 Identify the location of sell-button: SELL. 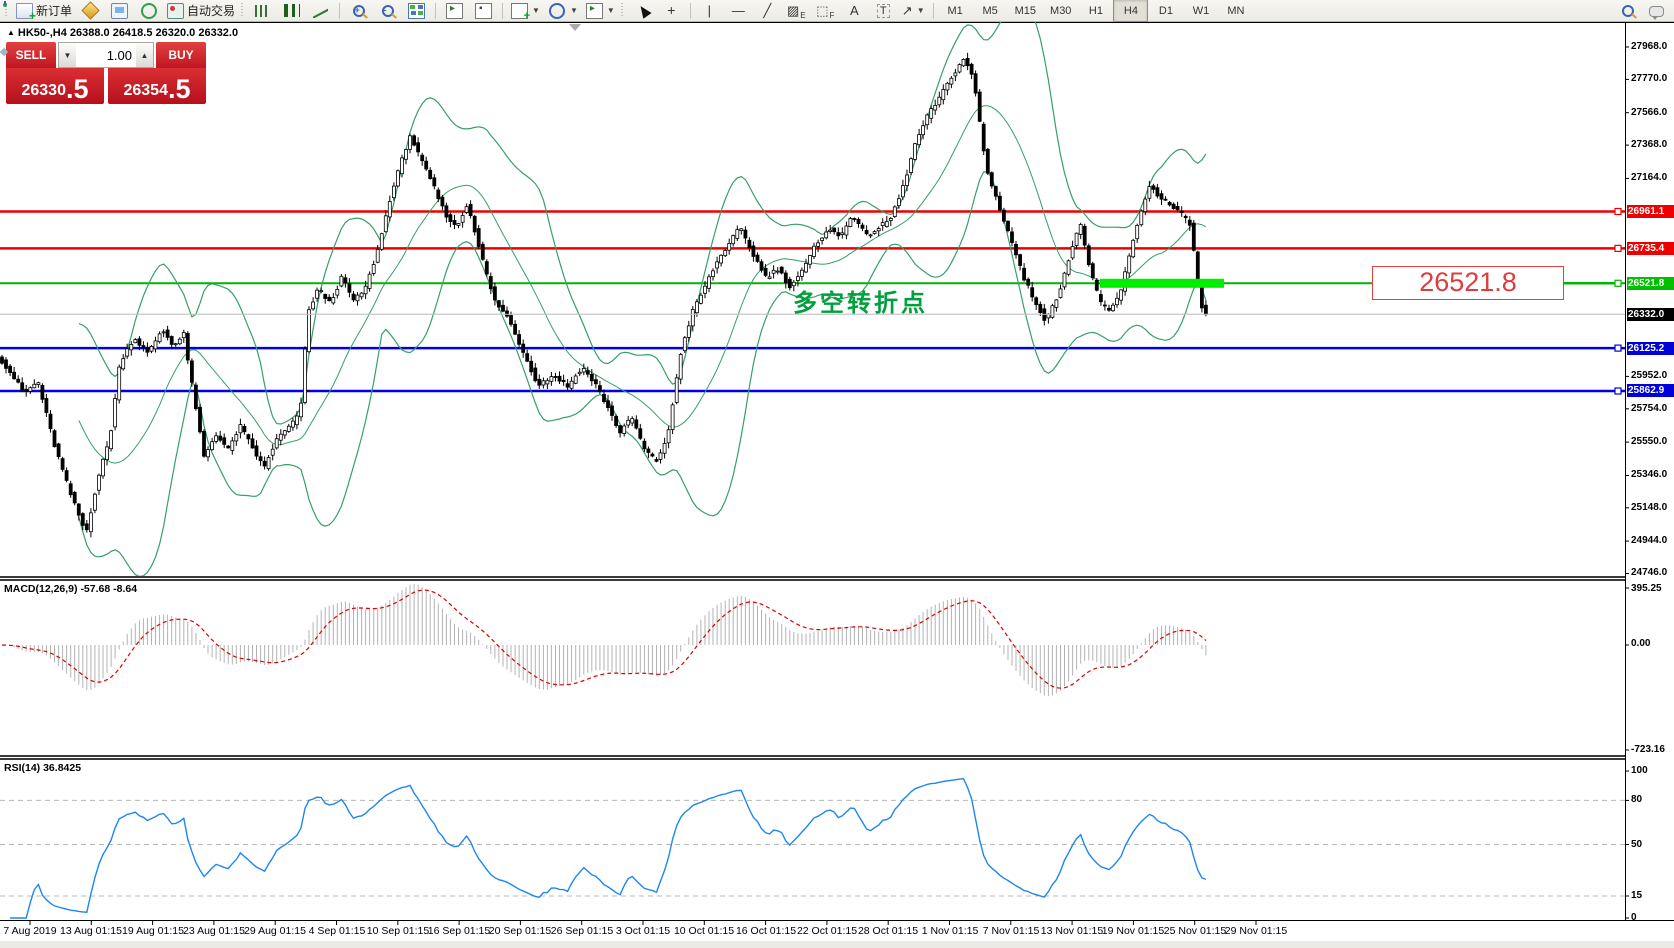
(31, 55).